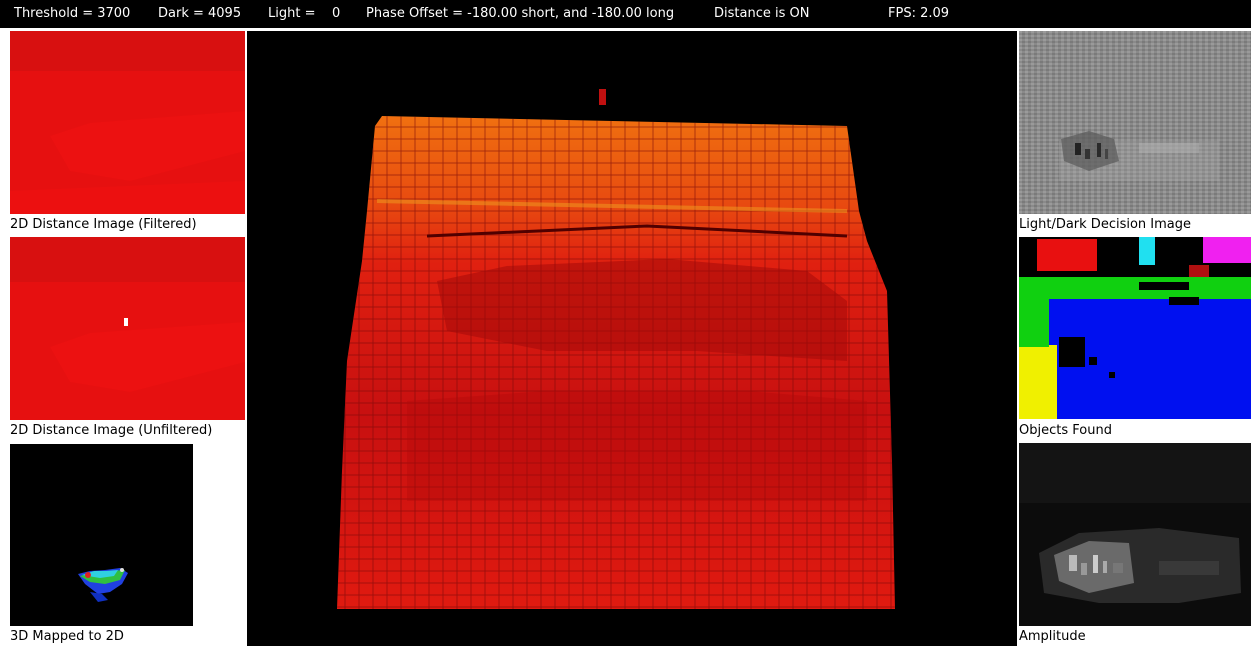 Image resolution: width=1251 pixels, height=646 pixels. I want to click on light-dark-decision-image, so click(1135, 122).